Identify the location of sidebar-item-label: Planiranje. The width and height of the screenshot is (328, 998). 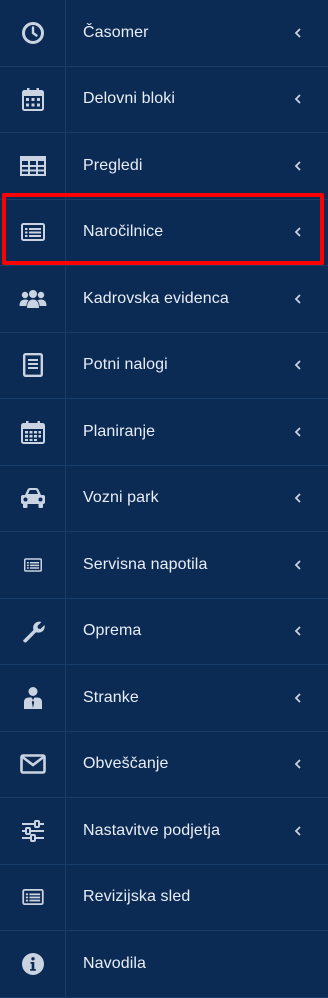
(119, 431).